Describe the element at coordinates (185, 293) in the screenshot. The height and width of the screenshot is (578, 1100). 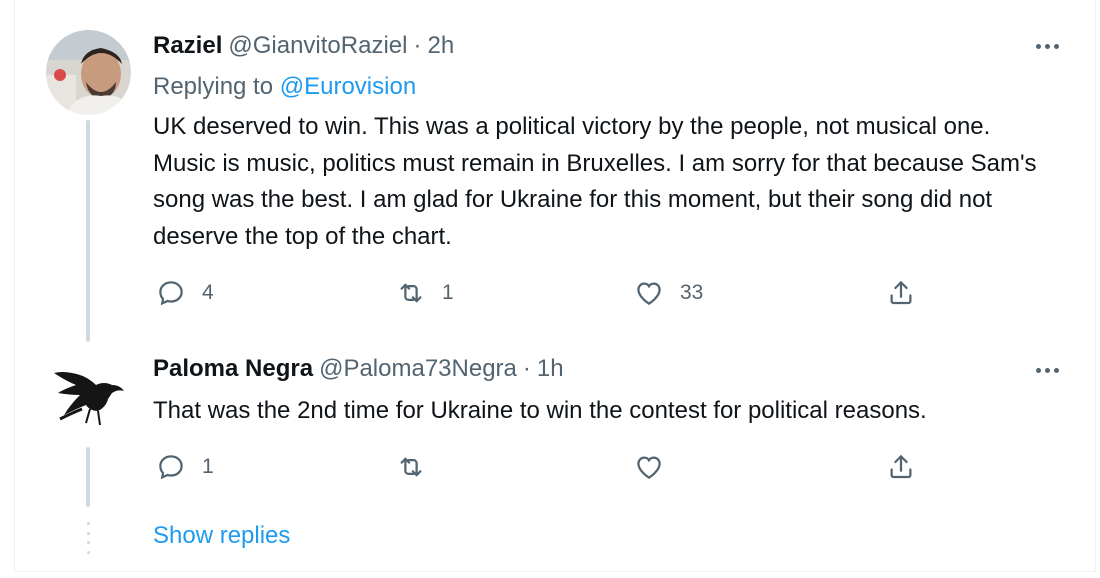
I see `reply-button: 4` at that location.